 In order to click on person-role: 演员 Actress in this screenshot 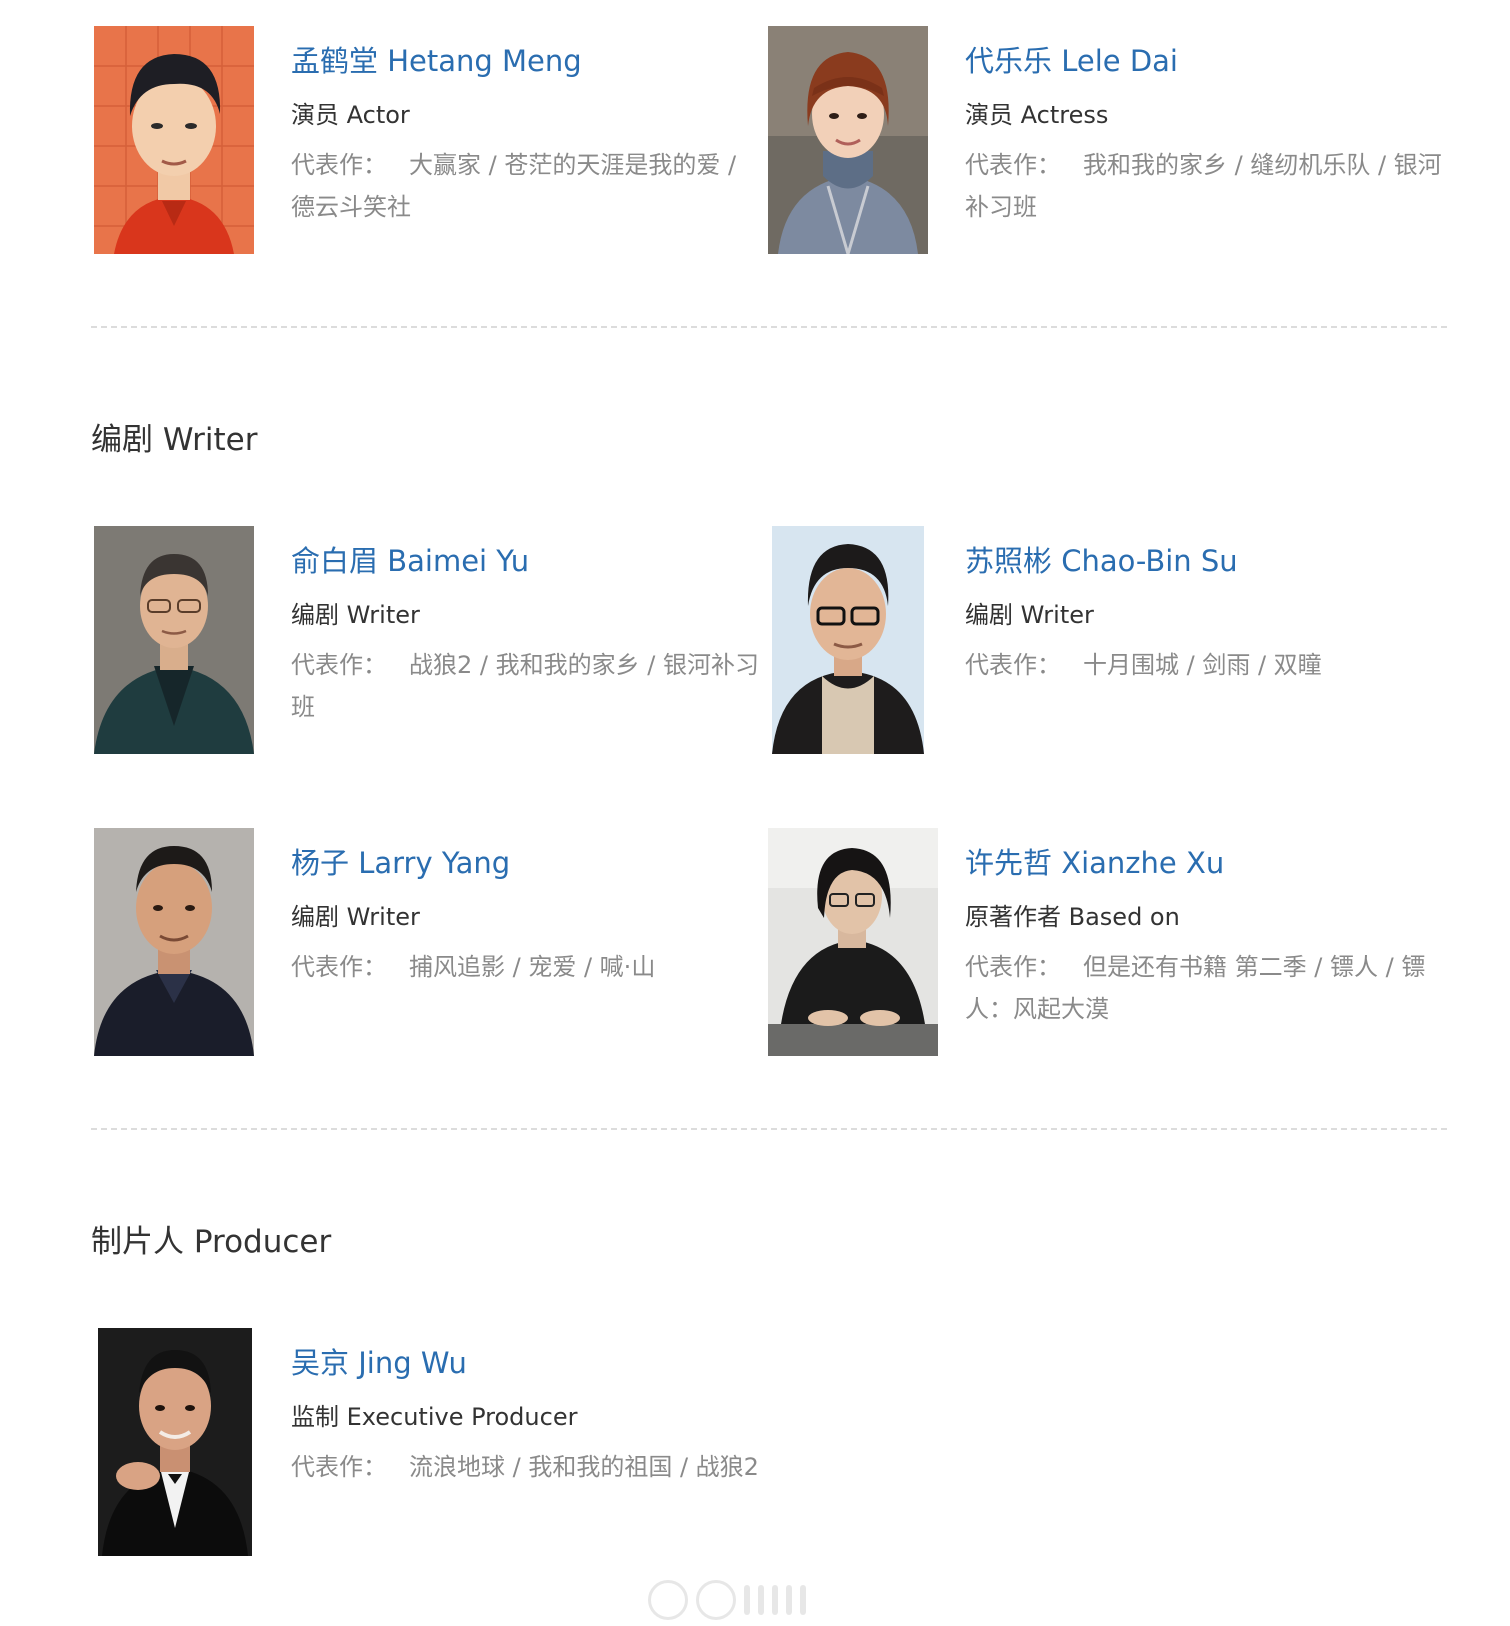, I will do `click(1037, 115)`.